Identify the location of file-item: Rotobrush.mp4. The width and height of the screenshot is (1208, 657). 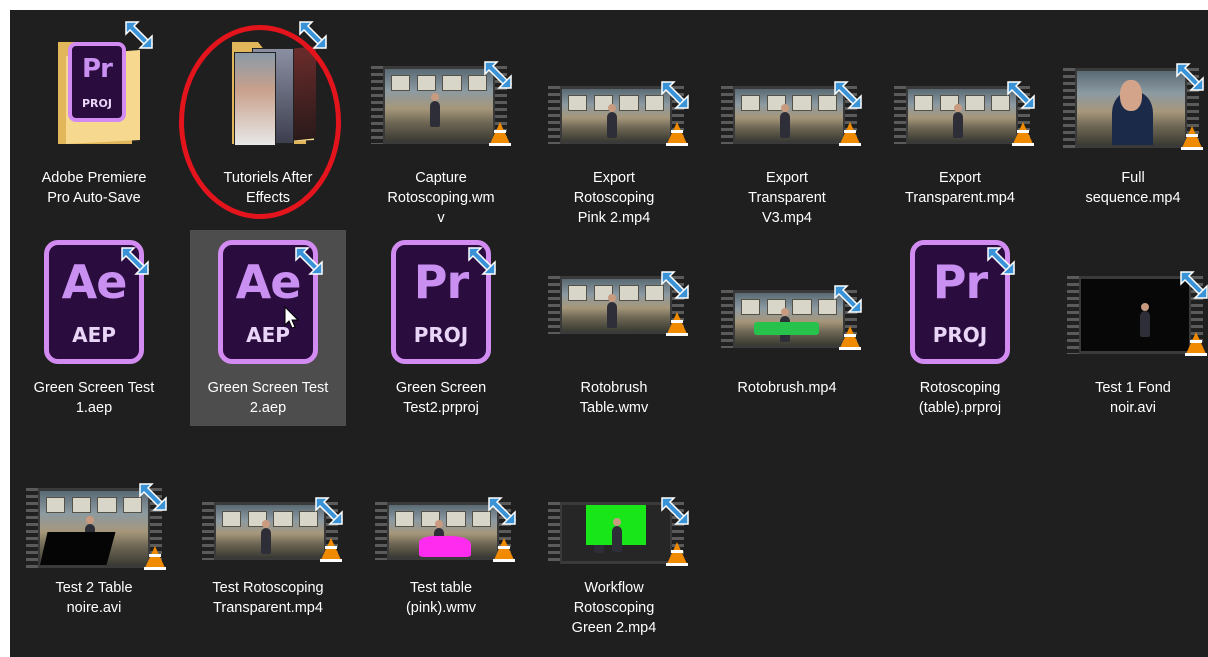
(787, 328).